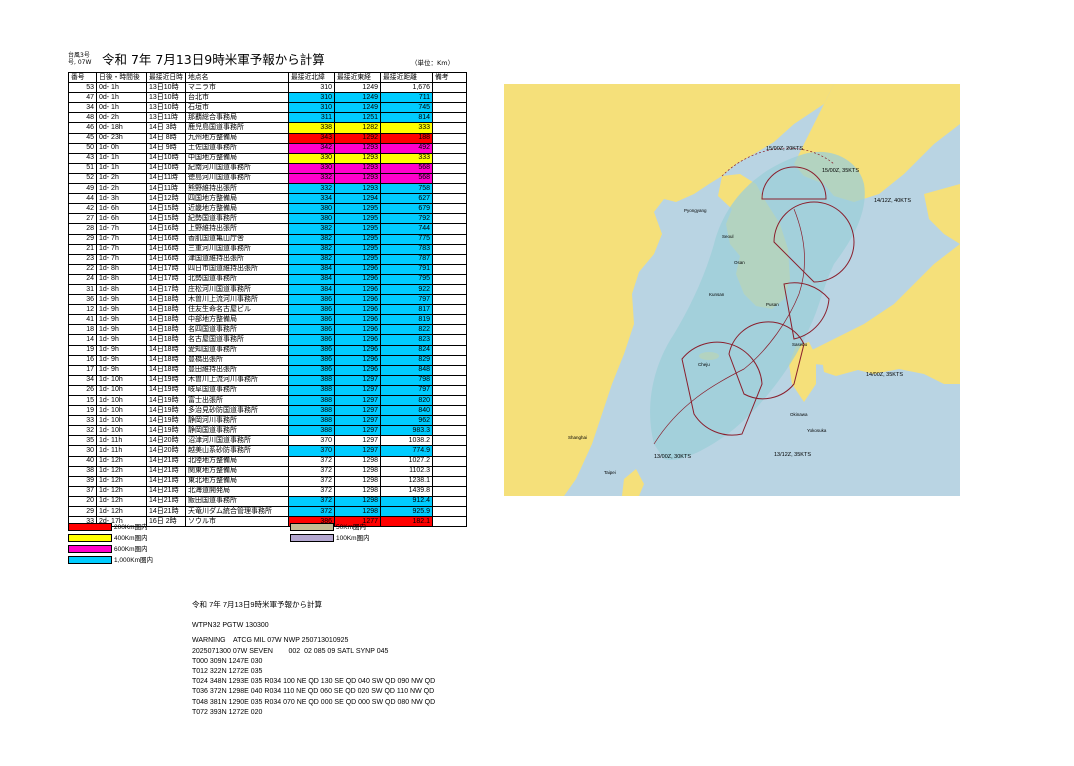 This screenshot has width=1074, height=766. What do you see at coordinates (166, 501) in the screenshot?
I see `cell-when: 14日21時` at bounding box center [166, 501].